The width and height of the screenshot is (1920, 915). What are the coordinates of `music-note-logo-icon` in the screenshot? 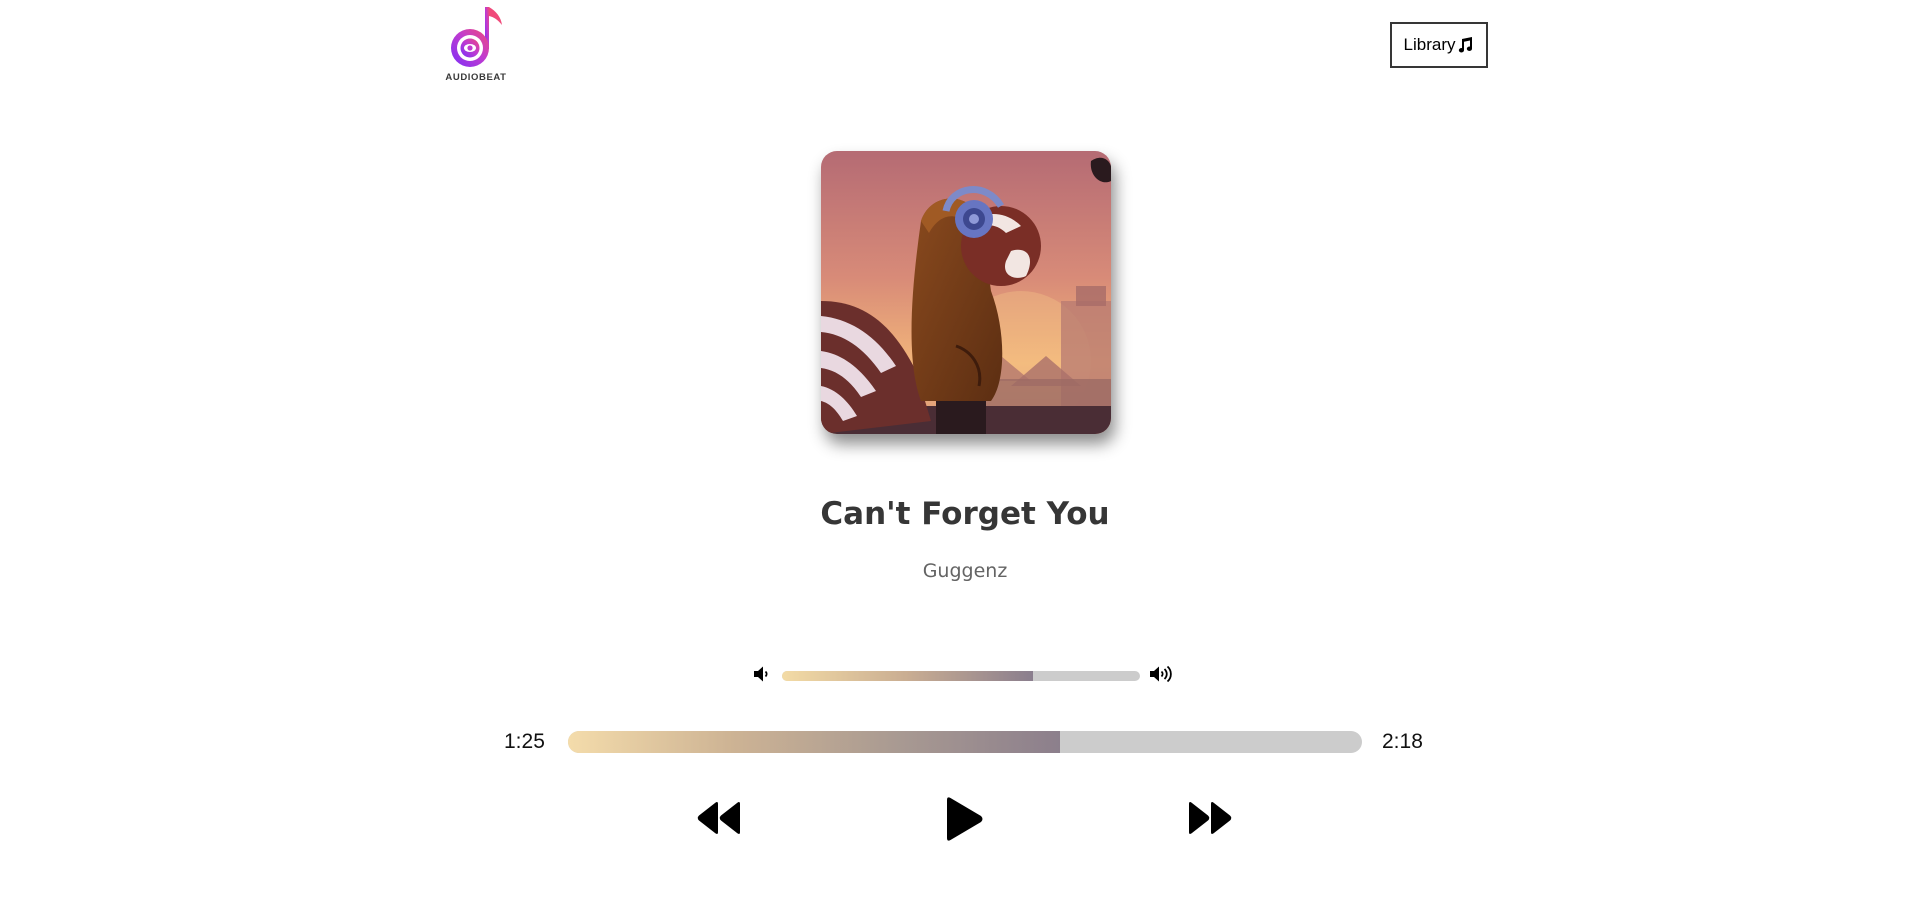 It's located at (476, 37).